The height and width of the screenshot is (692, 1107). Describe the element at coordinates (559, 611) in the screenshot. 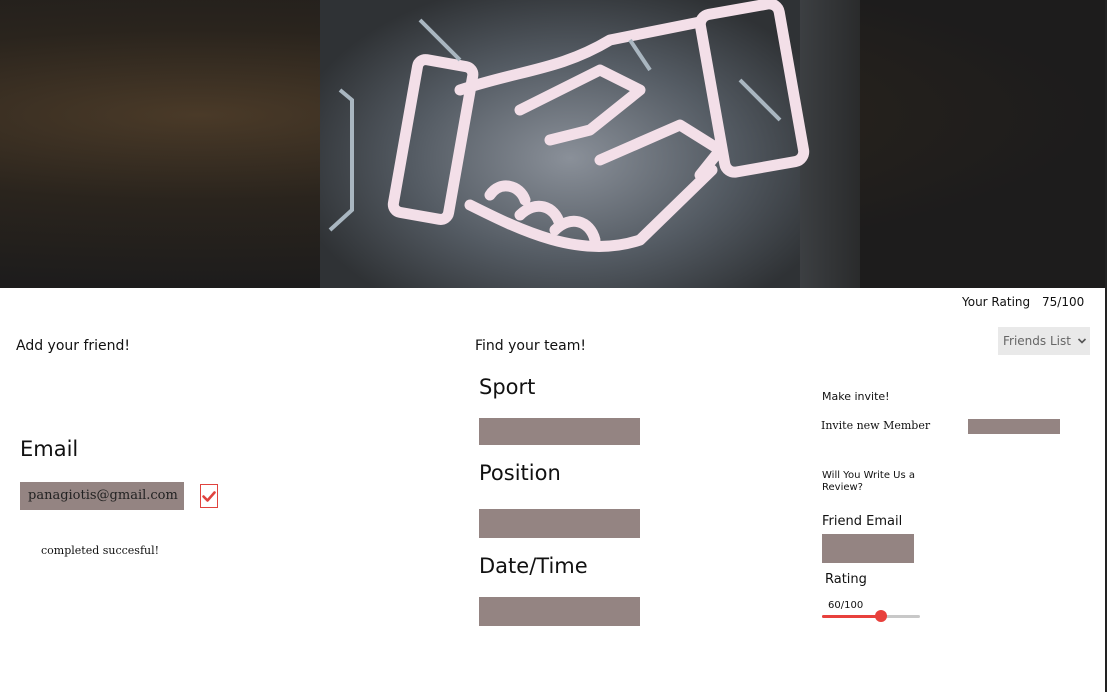

I see `datetime-input` at that location.